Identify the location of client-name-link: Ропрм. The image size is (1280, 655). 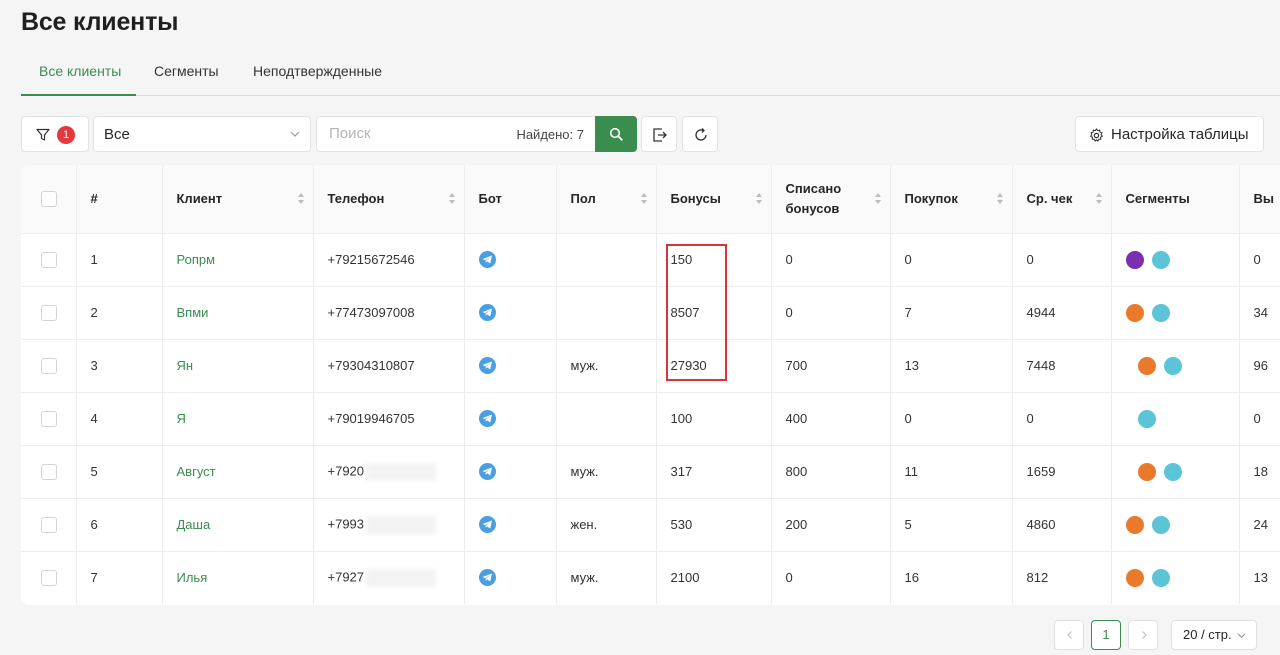
(196, 259).